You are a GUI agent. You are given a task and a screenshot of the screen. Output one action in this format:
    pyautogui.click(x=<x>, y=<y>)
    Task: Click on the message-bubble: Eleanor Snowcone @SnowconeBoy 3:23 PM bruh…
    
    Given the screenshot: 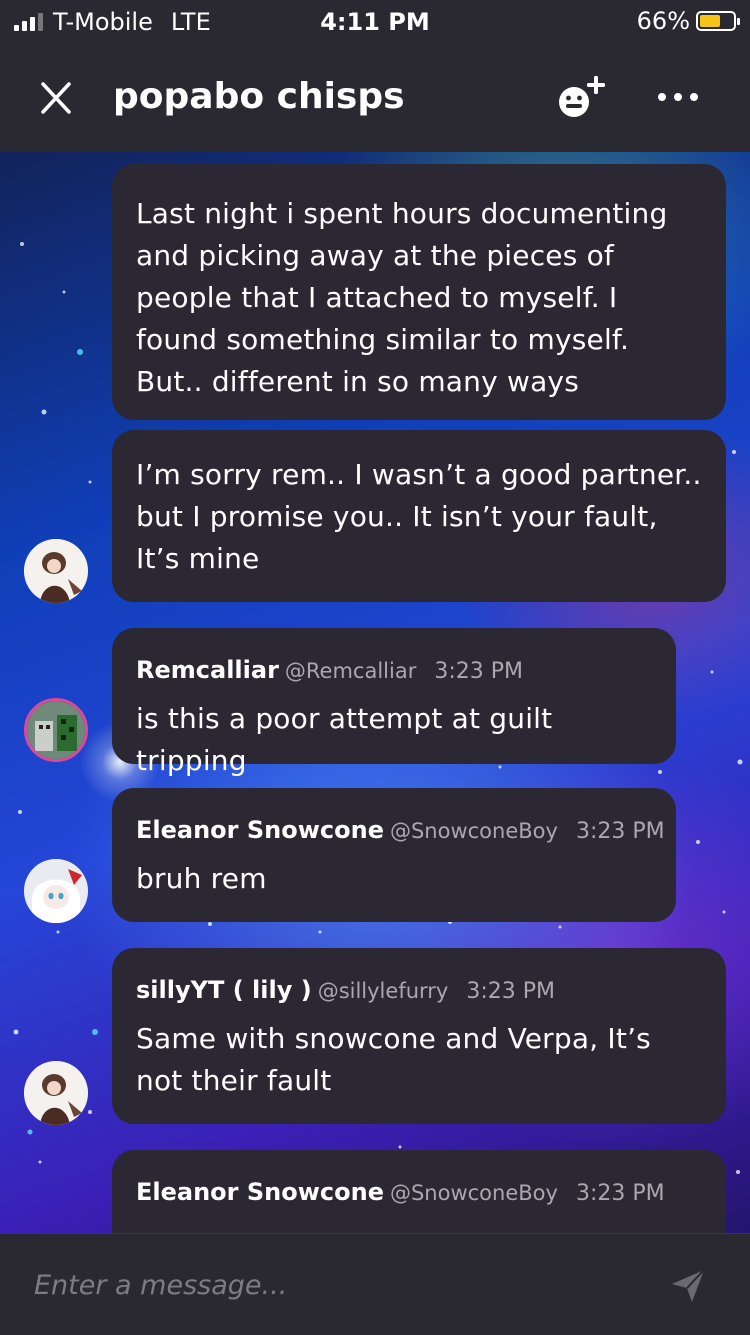 What is the action you would take?
    pyautogui.click(x=394, y=855)
    